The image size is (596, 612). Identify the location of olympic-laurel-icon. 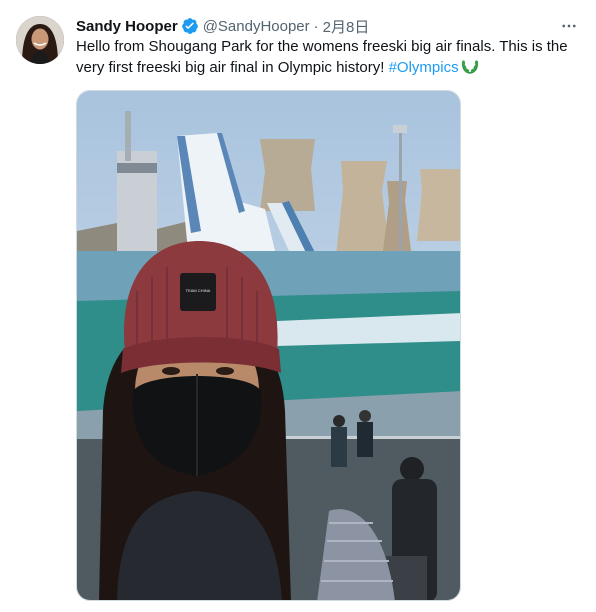
(470, 66).